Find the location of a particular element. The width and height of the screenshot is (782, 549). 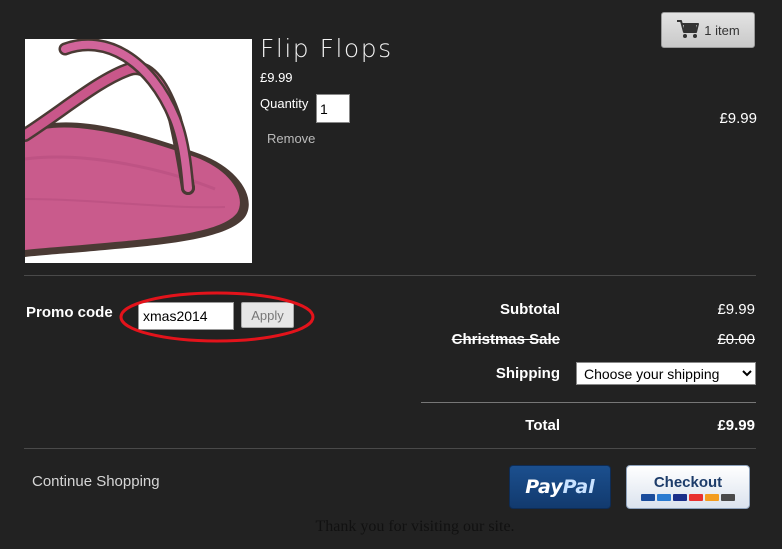

paypal-card-icon is located at coordinates (648, 497).